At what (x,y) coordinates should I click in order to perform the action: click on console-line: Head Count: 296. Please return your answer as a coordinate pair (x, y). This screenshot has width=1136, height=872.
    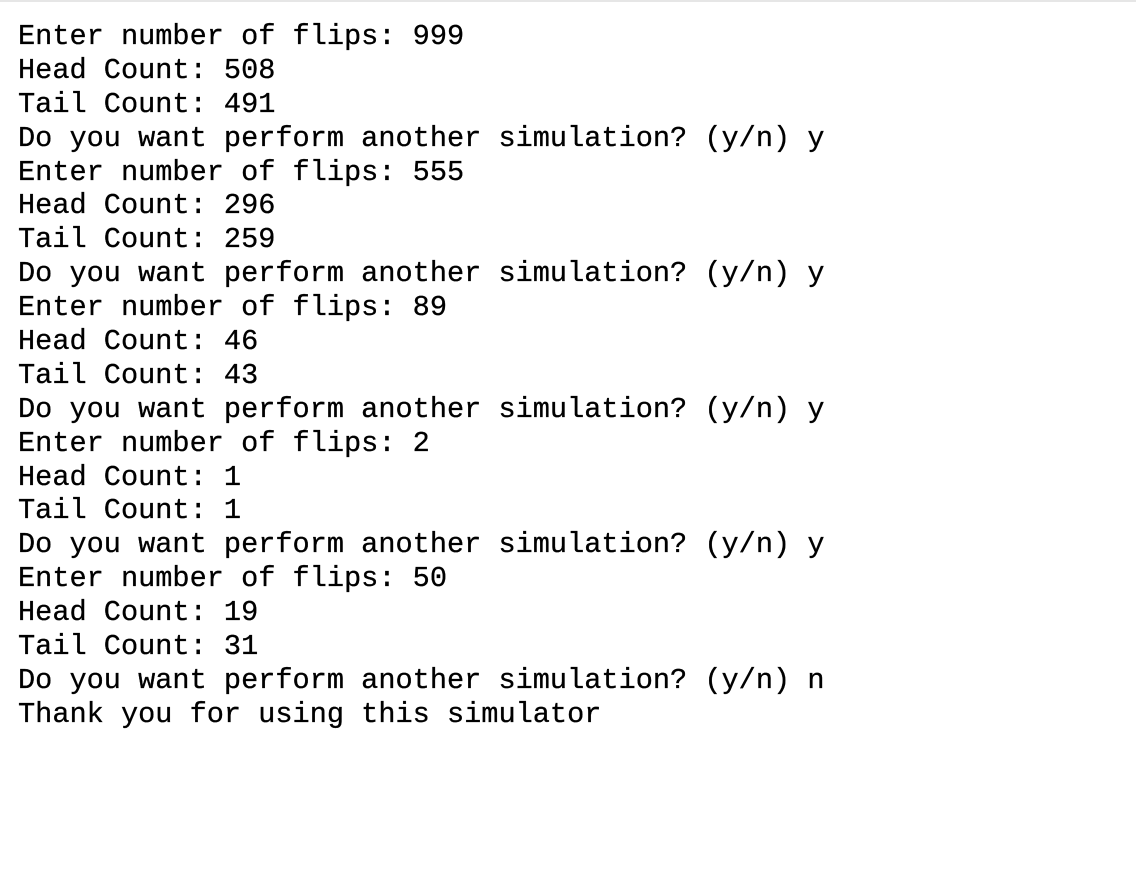
    Looking at the image, I should click on (147, 206).